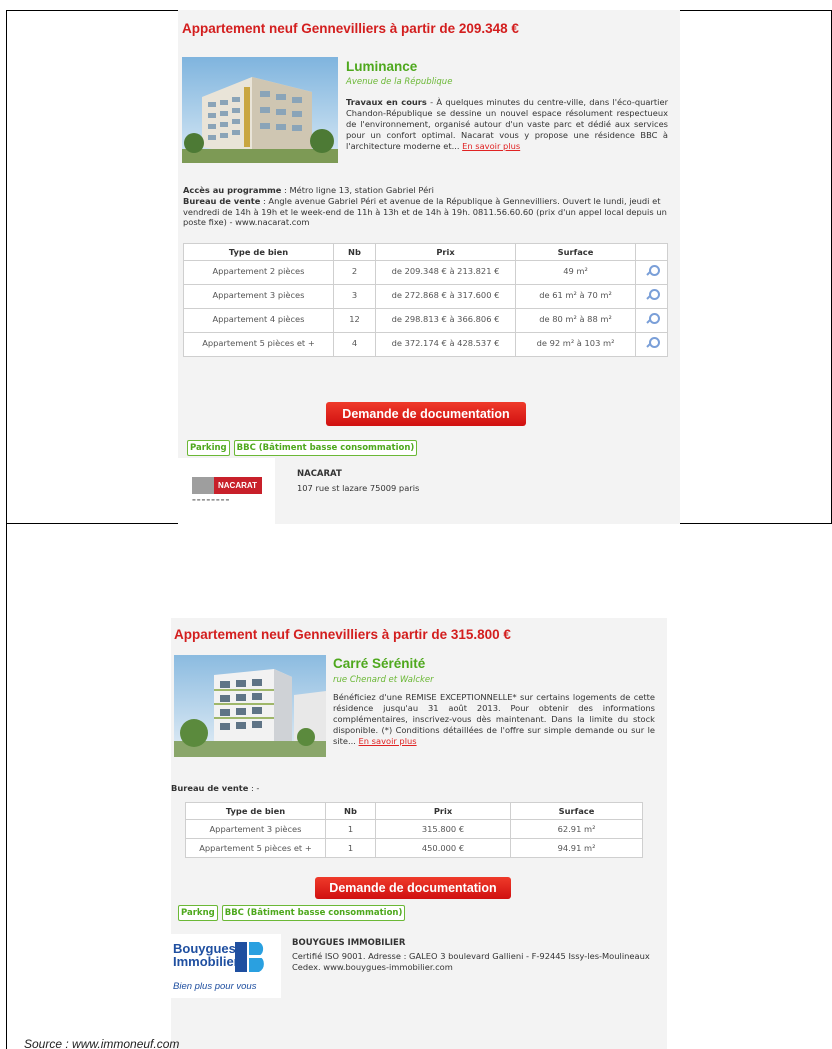 The height and width of the screenshot is (1049, 832). I want to click on tag-parking: Parking, so click(208, 448).